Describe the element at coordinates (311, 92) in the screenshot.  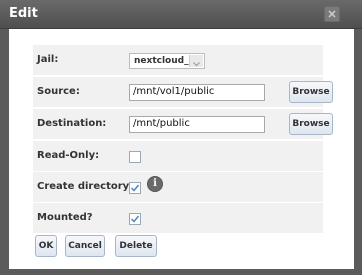
I see `source-browse-button: Browse` at that location.